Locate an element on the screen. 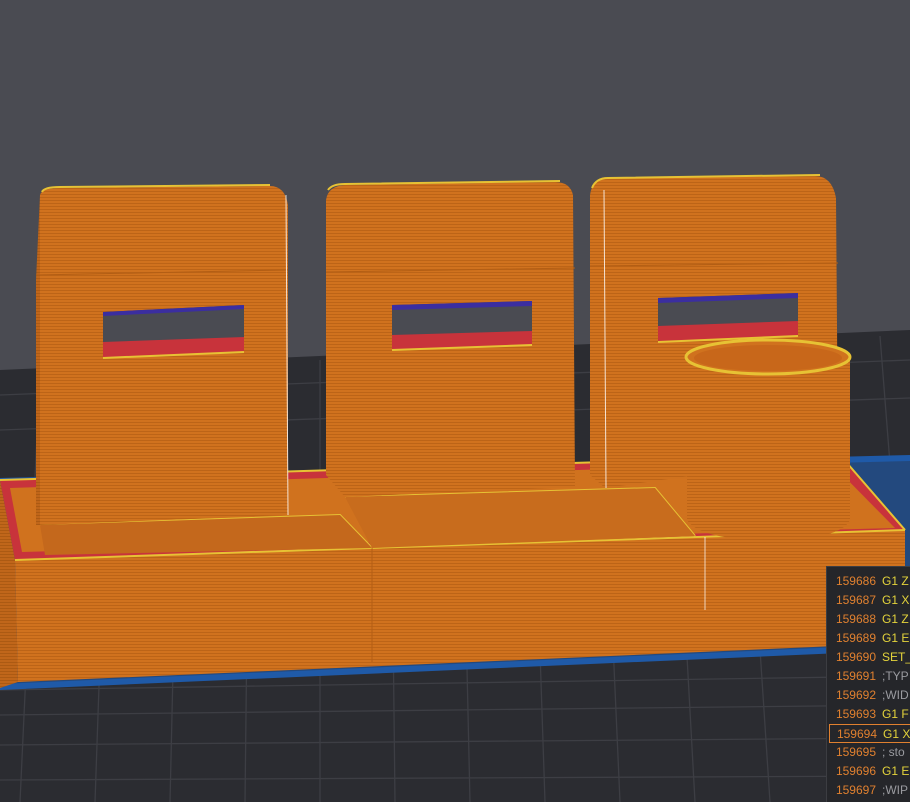  gcode-line-command: SET_ is located at coordinates (896, 657).